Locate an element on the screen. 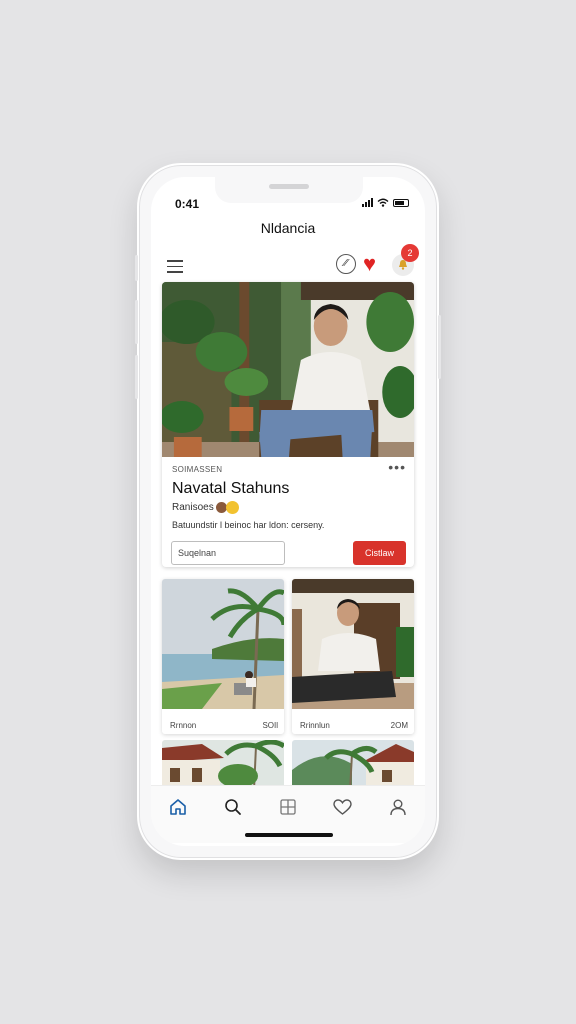  grid-tile-beach: Rrnnon SOIl is located at coordinates (223, 656).